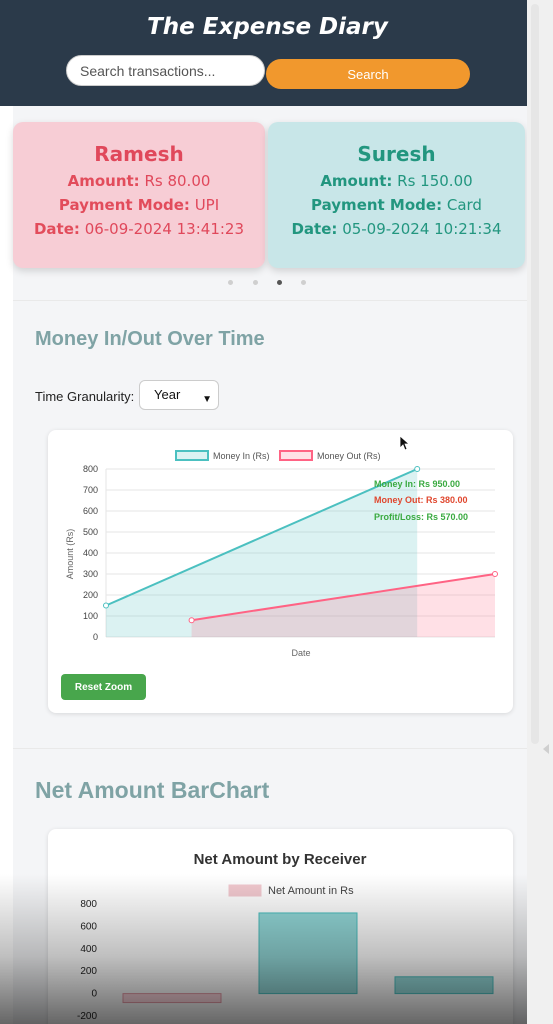  Describe the element at coordinates (85, 396) in the screenshot. I see `granularity-label: Time Granularity:` at that location.